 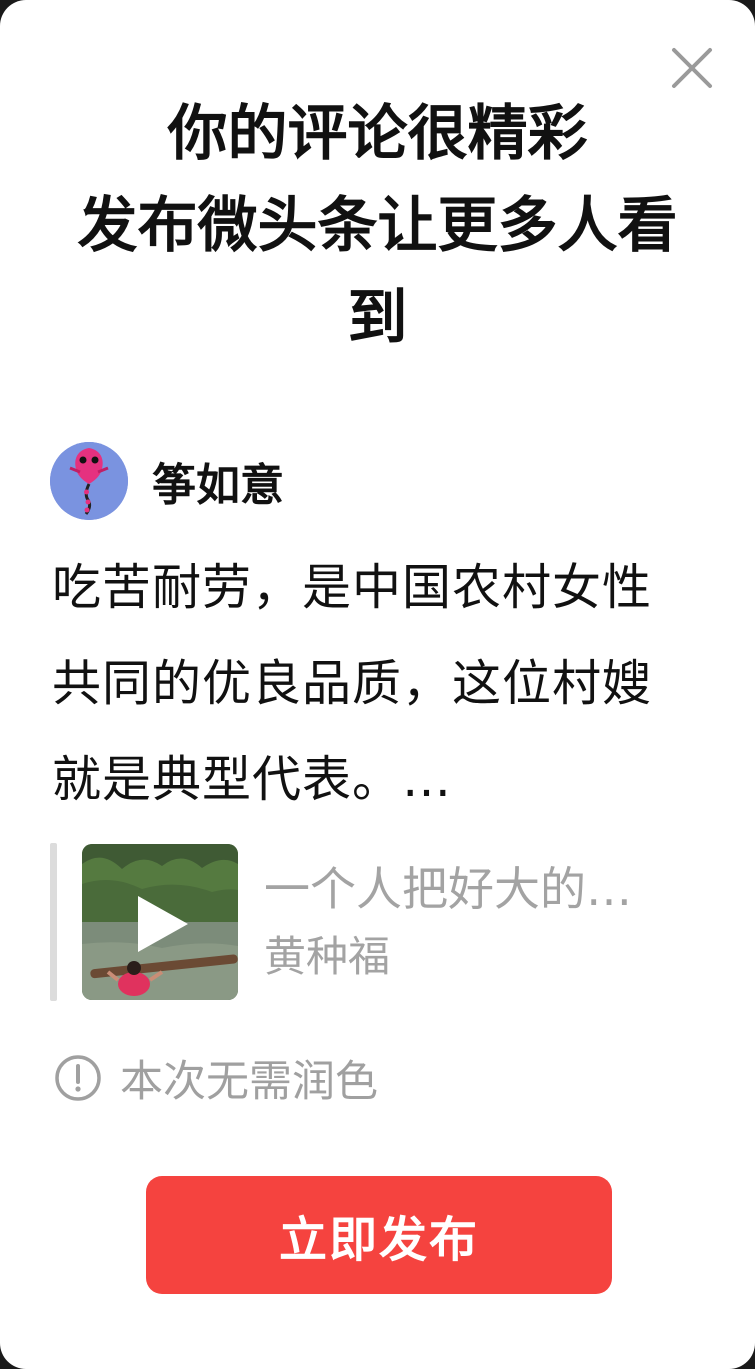 What do you see at coordinates (377, 134) in the screenshot?
I see `dialog-title-line-1: 你的评论很精彩` at bounding box center [377, 134].